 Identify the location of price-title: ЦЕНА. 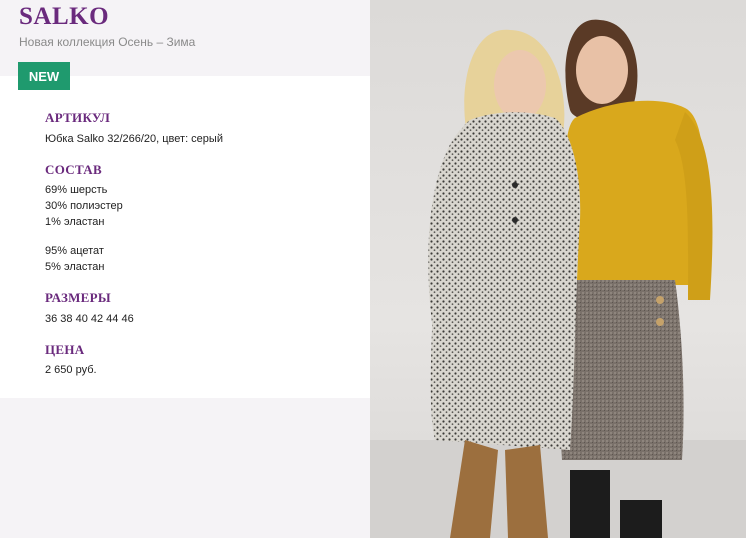
(65, 349).